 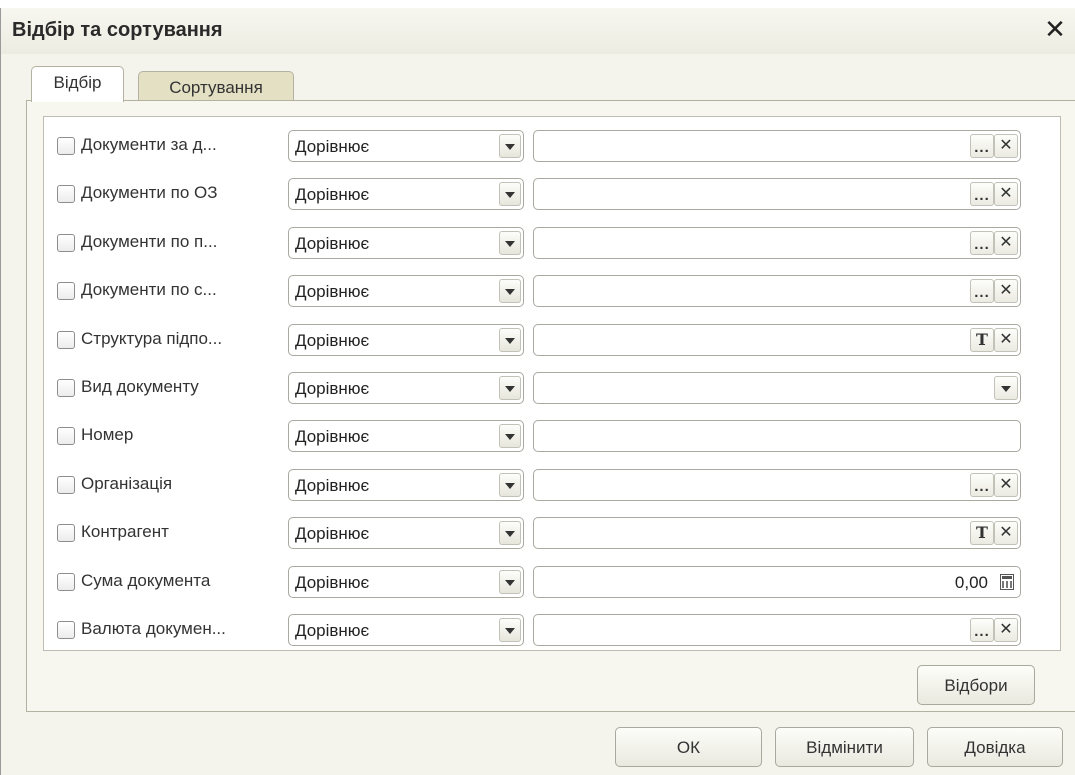 What do you see at coordinates (117, 30) in the screenshot?
I see `dialog-title: Відбір та сортування` at bounding box center [117, 30].